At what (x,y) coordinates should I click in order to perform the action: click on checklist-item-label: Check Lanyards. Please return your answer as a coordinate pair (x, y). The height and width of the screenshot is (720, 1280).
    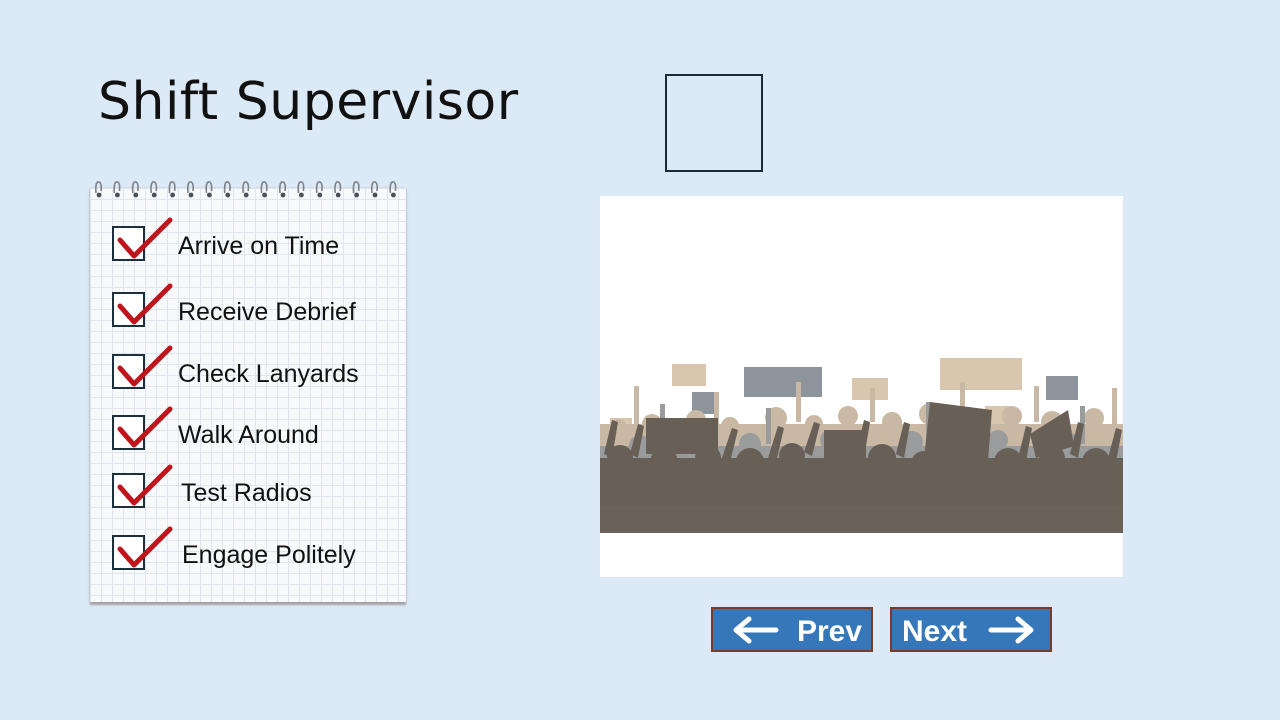
    Looking at the image, I should click on (268, 374).